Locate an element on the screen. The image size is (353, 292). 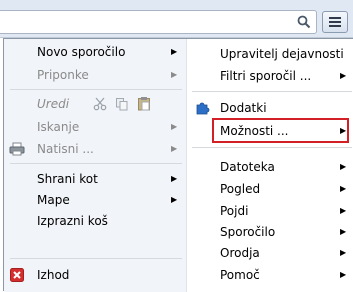
menu-item-help: Pomoč is located at coordinates (240, 275).